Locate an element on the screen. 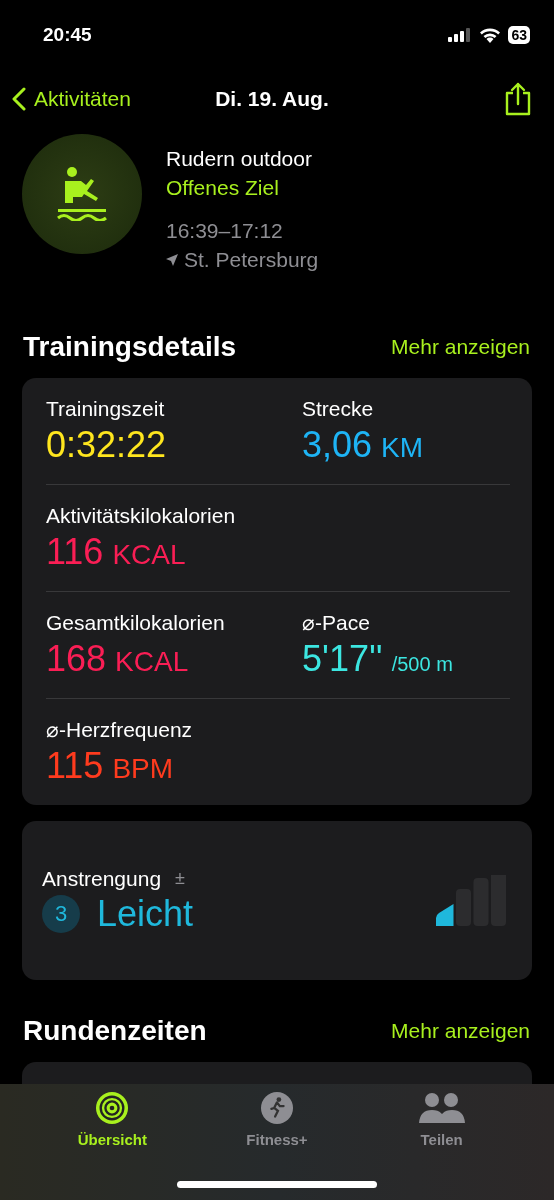 The width and height of the screenshot is (554, 1200). tab: Übersicht is located at coordinates (112, 1120).